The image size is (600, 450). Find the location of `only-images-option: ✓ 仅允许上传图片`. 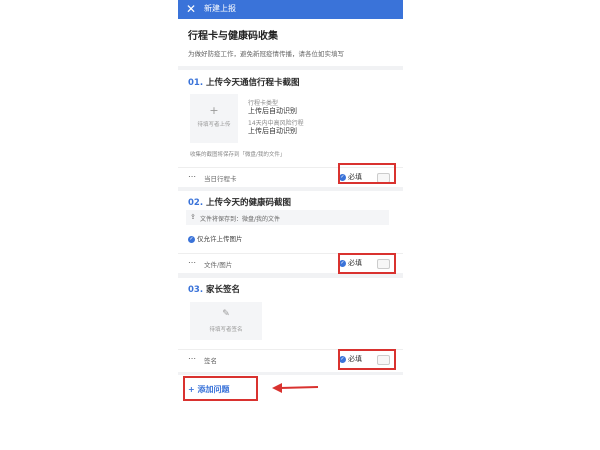

only-images-option: ✓ 仅允许上传图片 is located at coordinates (215, 238).